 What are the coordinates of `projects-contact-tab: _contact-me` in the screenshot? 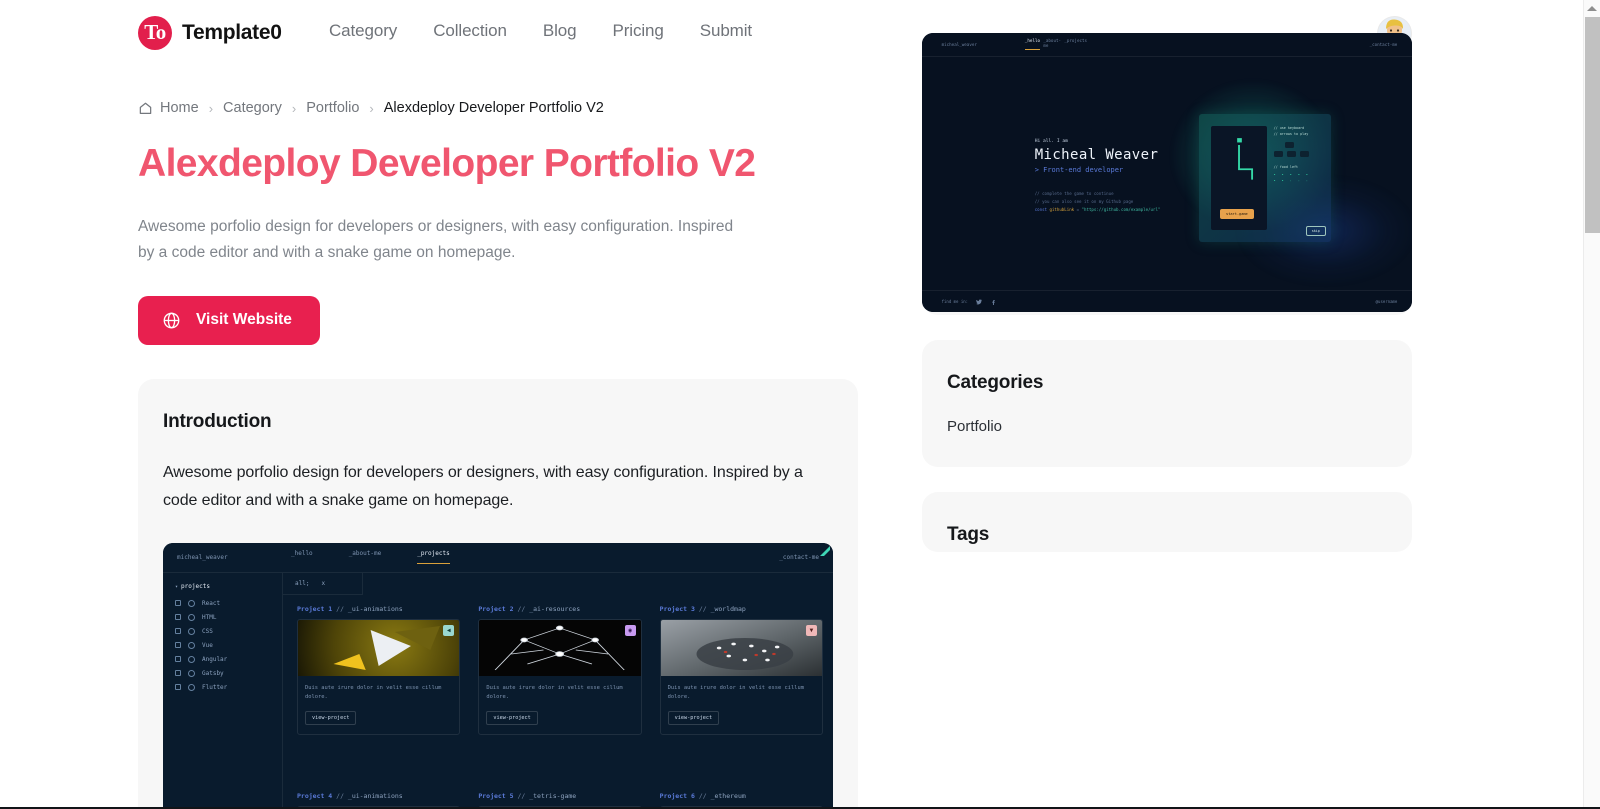 It's located at (799, 557).